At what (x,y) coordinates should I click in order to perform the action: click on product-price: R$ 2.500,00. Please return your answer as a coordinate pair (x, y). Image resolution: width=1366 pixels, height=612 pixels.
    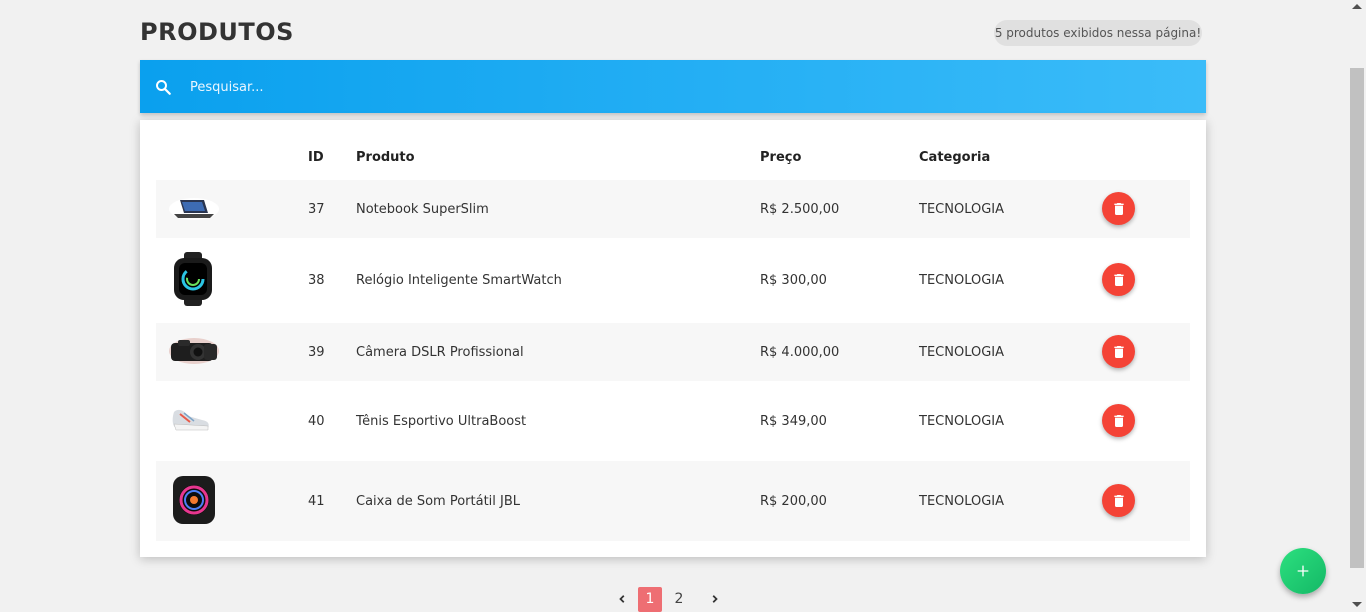
    Looking at the image, I should click on (800, 209).